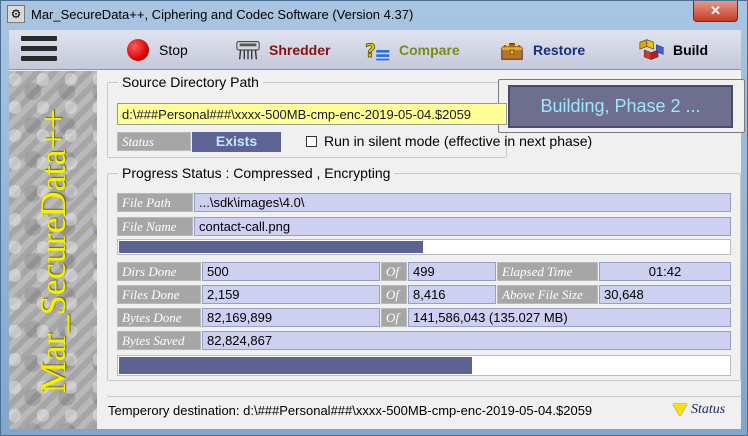 The height and width of the screenshot is (436, 748). I want to click on bytes-done-value: 82,169,899, so click(291, 317).